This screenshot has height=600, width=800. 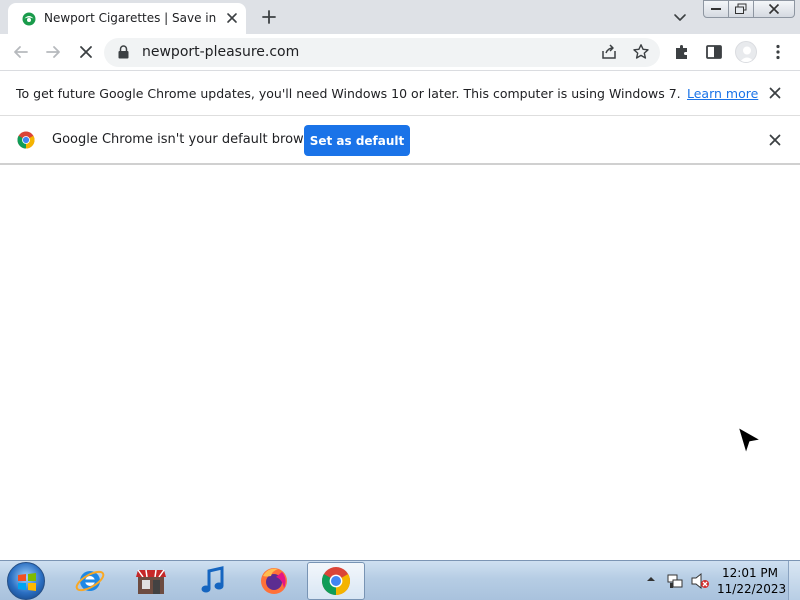 What do you see at coordinates (188, 139) in the screenshot?
I see `default-browser-message: Google Chrome isn't your default browser` at bounding box center [188, 139].